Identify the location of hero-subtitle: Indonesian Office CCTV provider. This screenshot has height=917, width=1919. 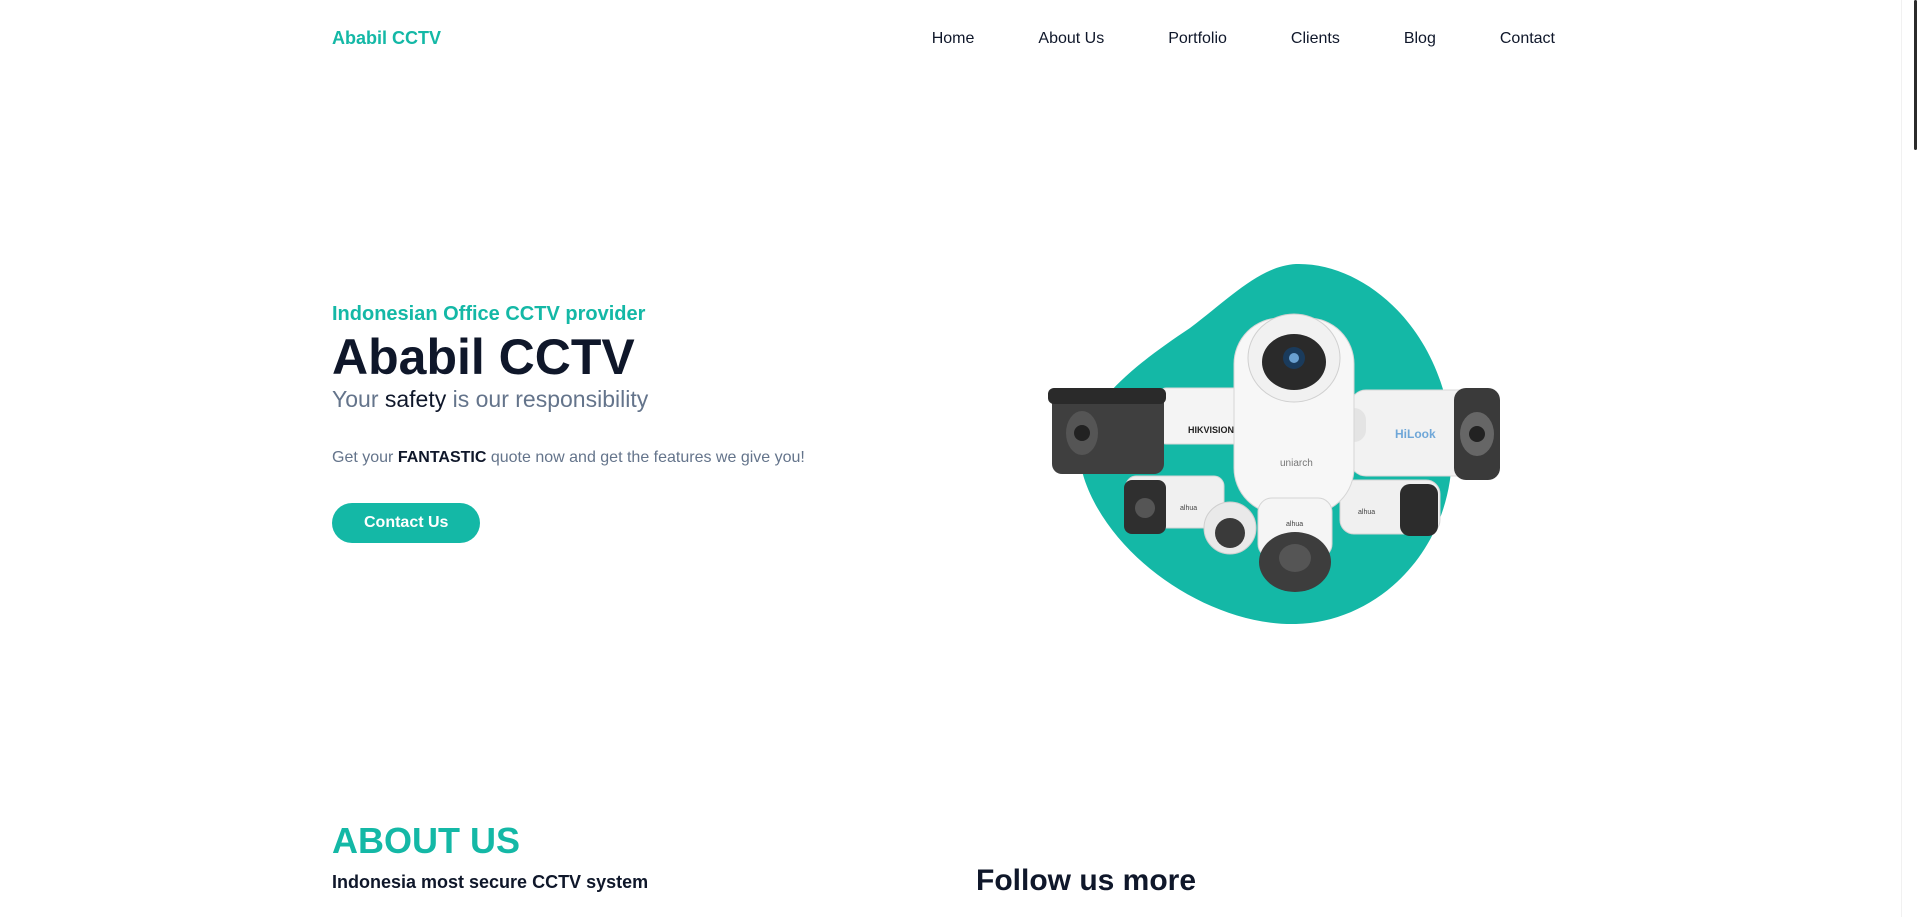
(489, 314).